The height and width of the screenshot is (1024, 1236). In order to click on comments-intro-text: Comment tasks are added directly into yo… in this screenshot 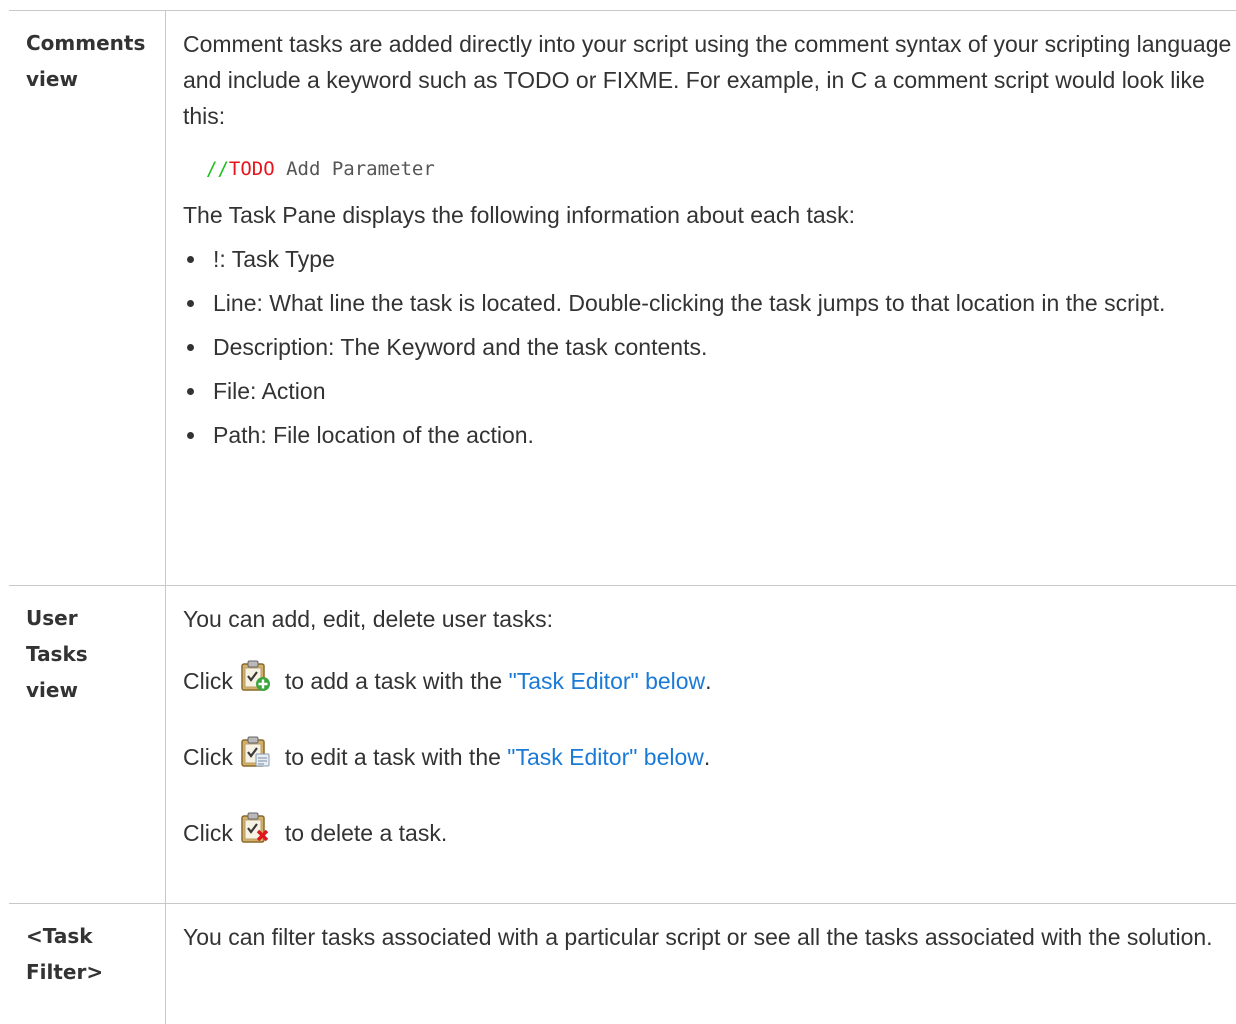, I will do `click(709, 80)`.